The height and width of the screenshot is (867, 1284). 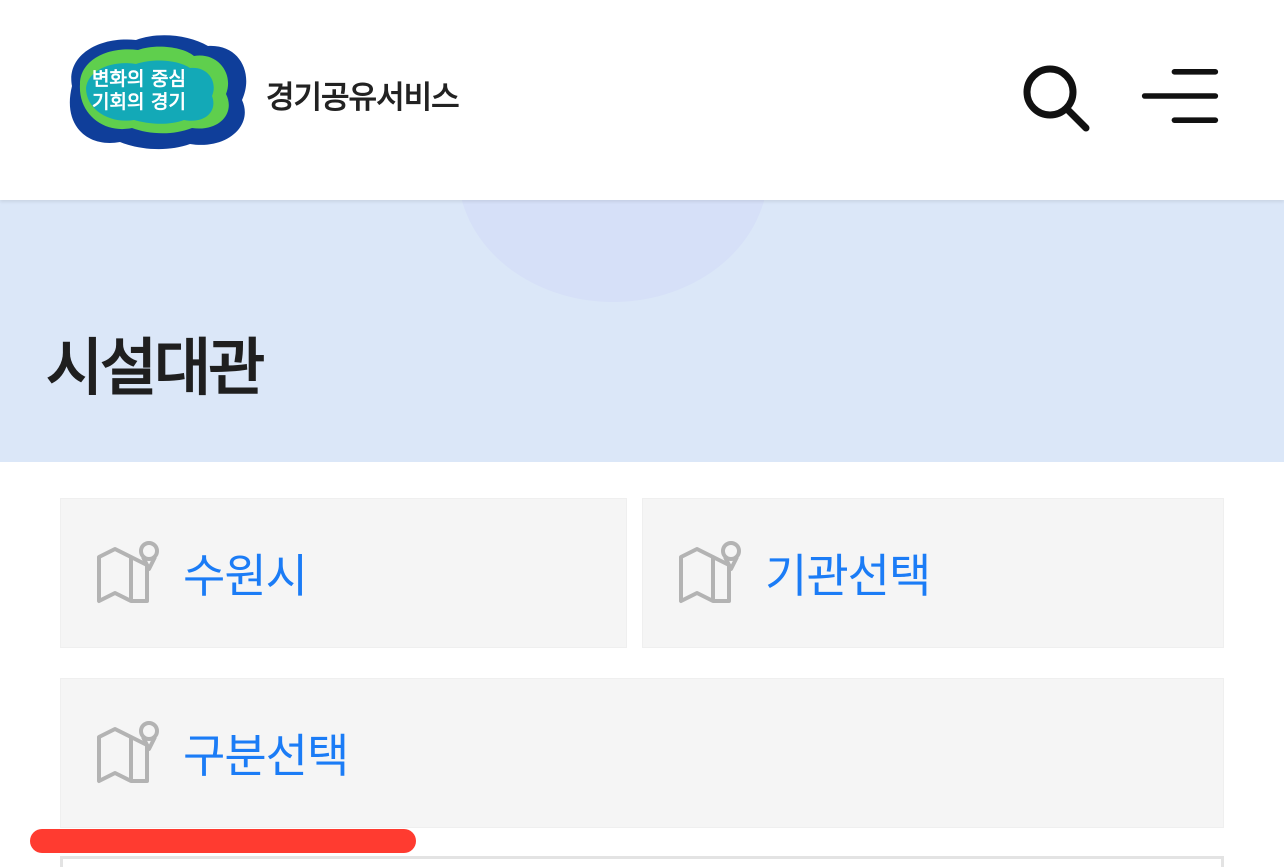 I want to click on service-name: 경기공유서비스, so click(x=363, y=94).